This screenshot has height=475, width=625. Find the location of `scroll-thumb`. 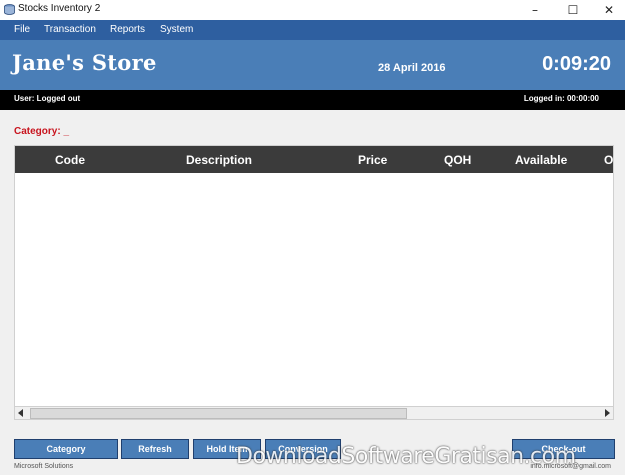

scroll-thumb is located at coordinates (218, 413).